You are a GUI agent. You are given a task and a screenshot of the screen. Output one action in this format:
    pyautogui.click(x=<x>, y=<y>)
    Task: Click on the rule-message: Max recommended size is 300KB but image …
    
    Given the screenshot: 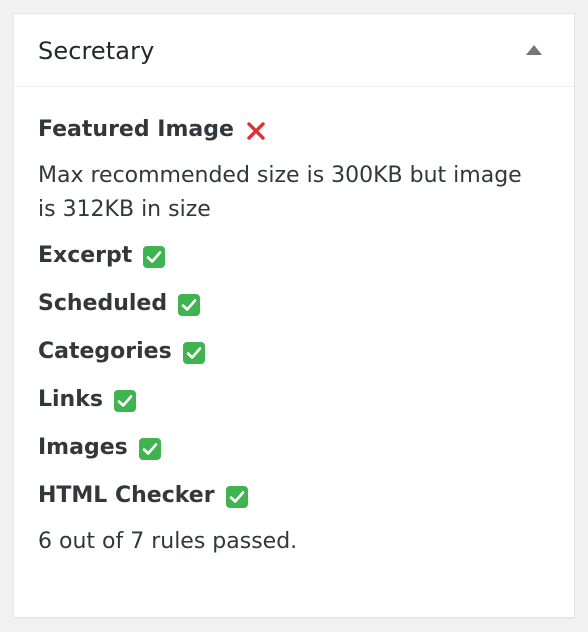 What is the action you would take?
    pyautogui.click(x=280, y=192)
    